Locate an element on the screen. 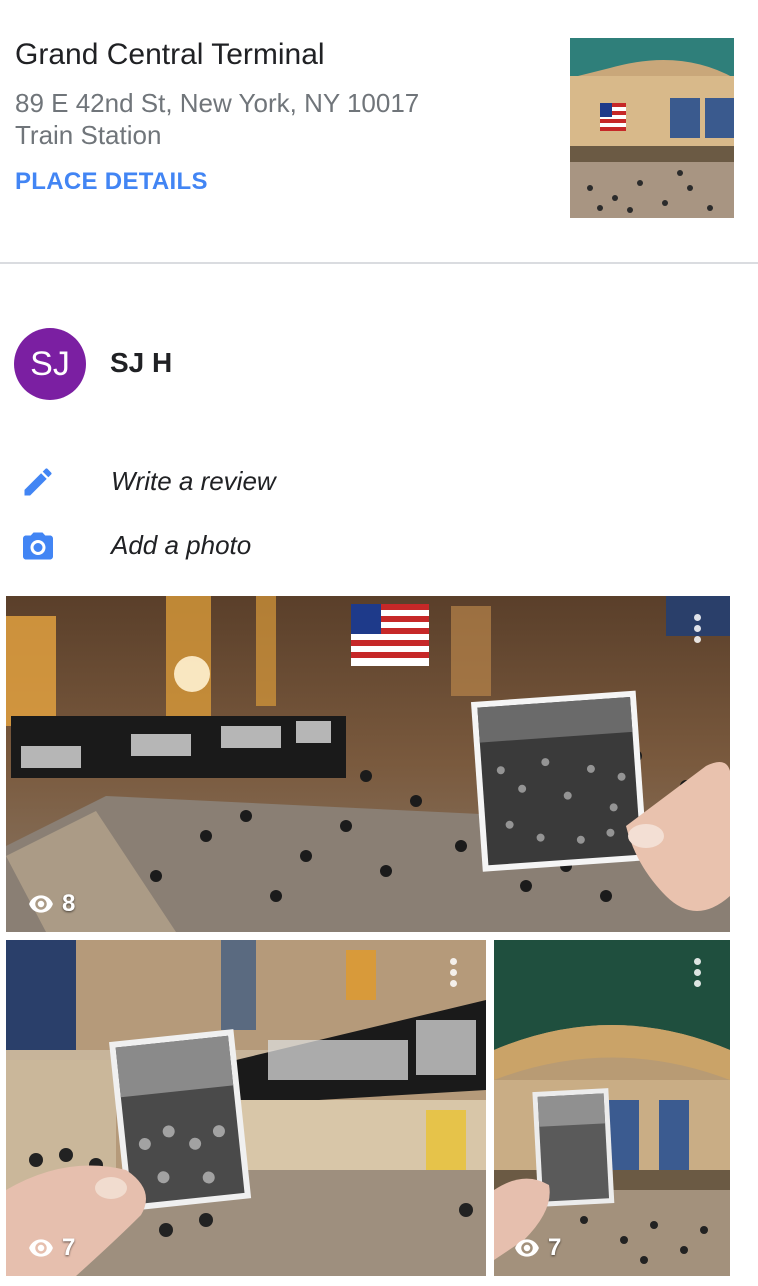 The image size is (758, 1286). place-details-link: PLACE DETAILS is located at coordinates (111, 182).